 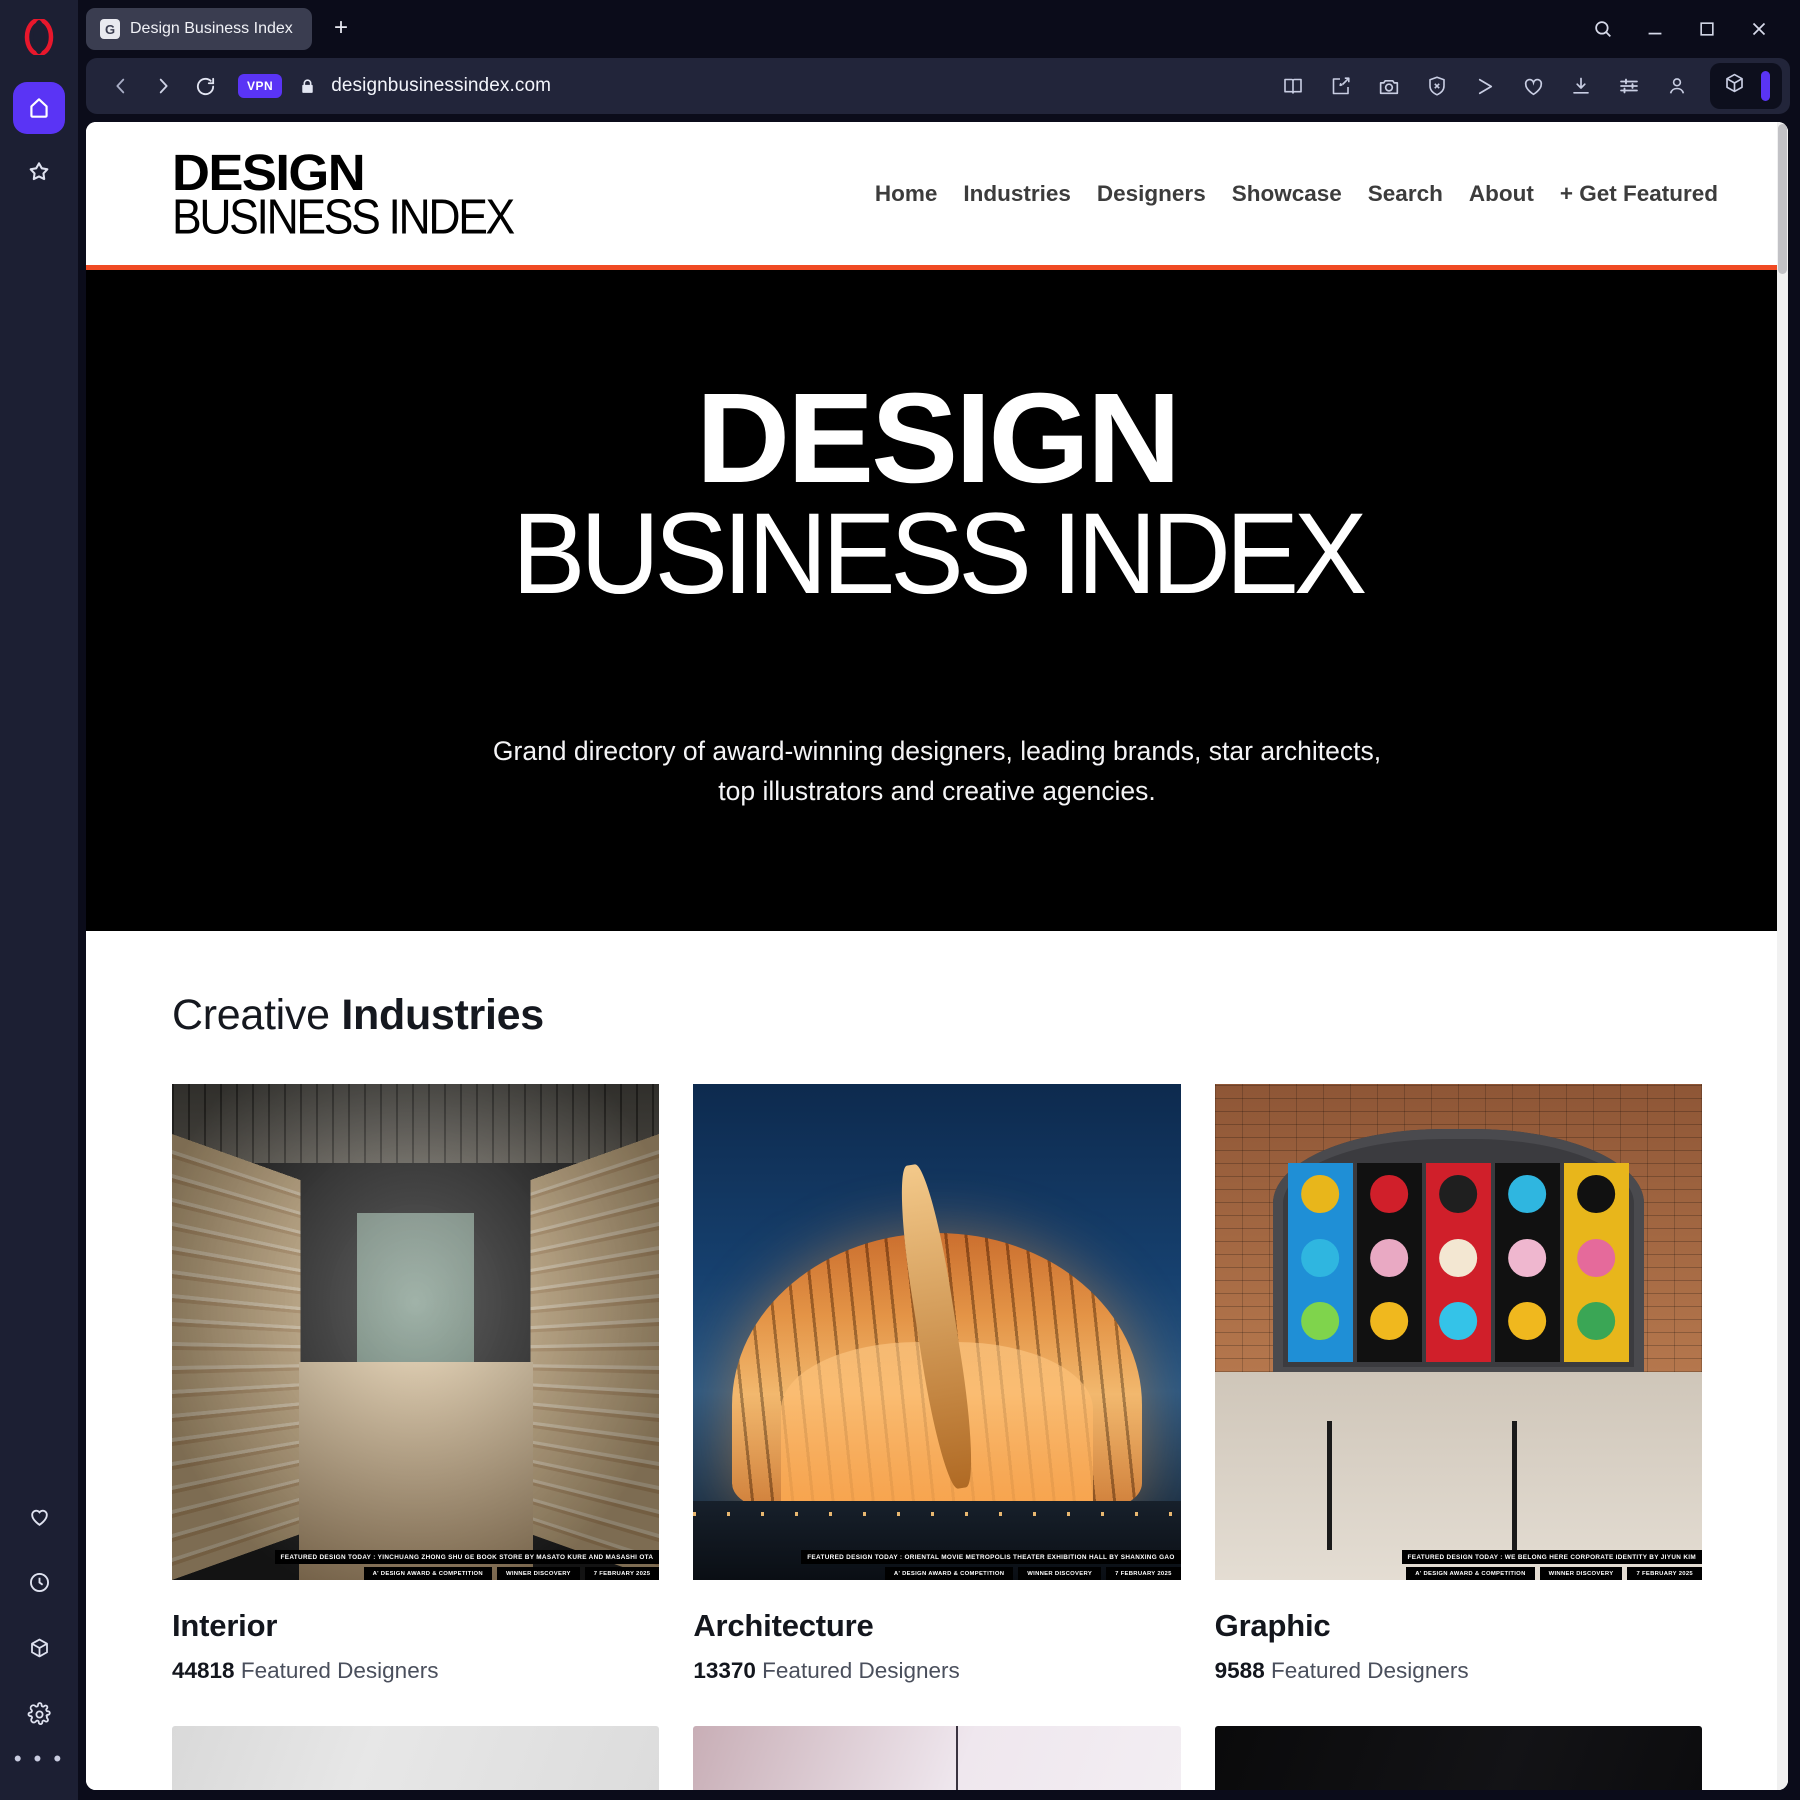 I want to click on theater-exhibition-hall-photo, so click(x=937, y=1332).